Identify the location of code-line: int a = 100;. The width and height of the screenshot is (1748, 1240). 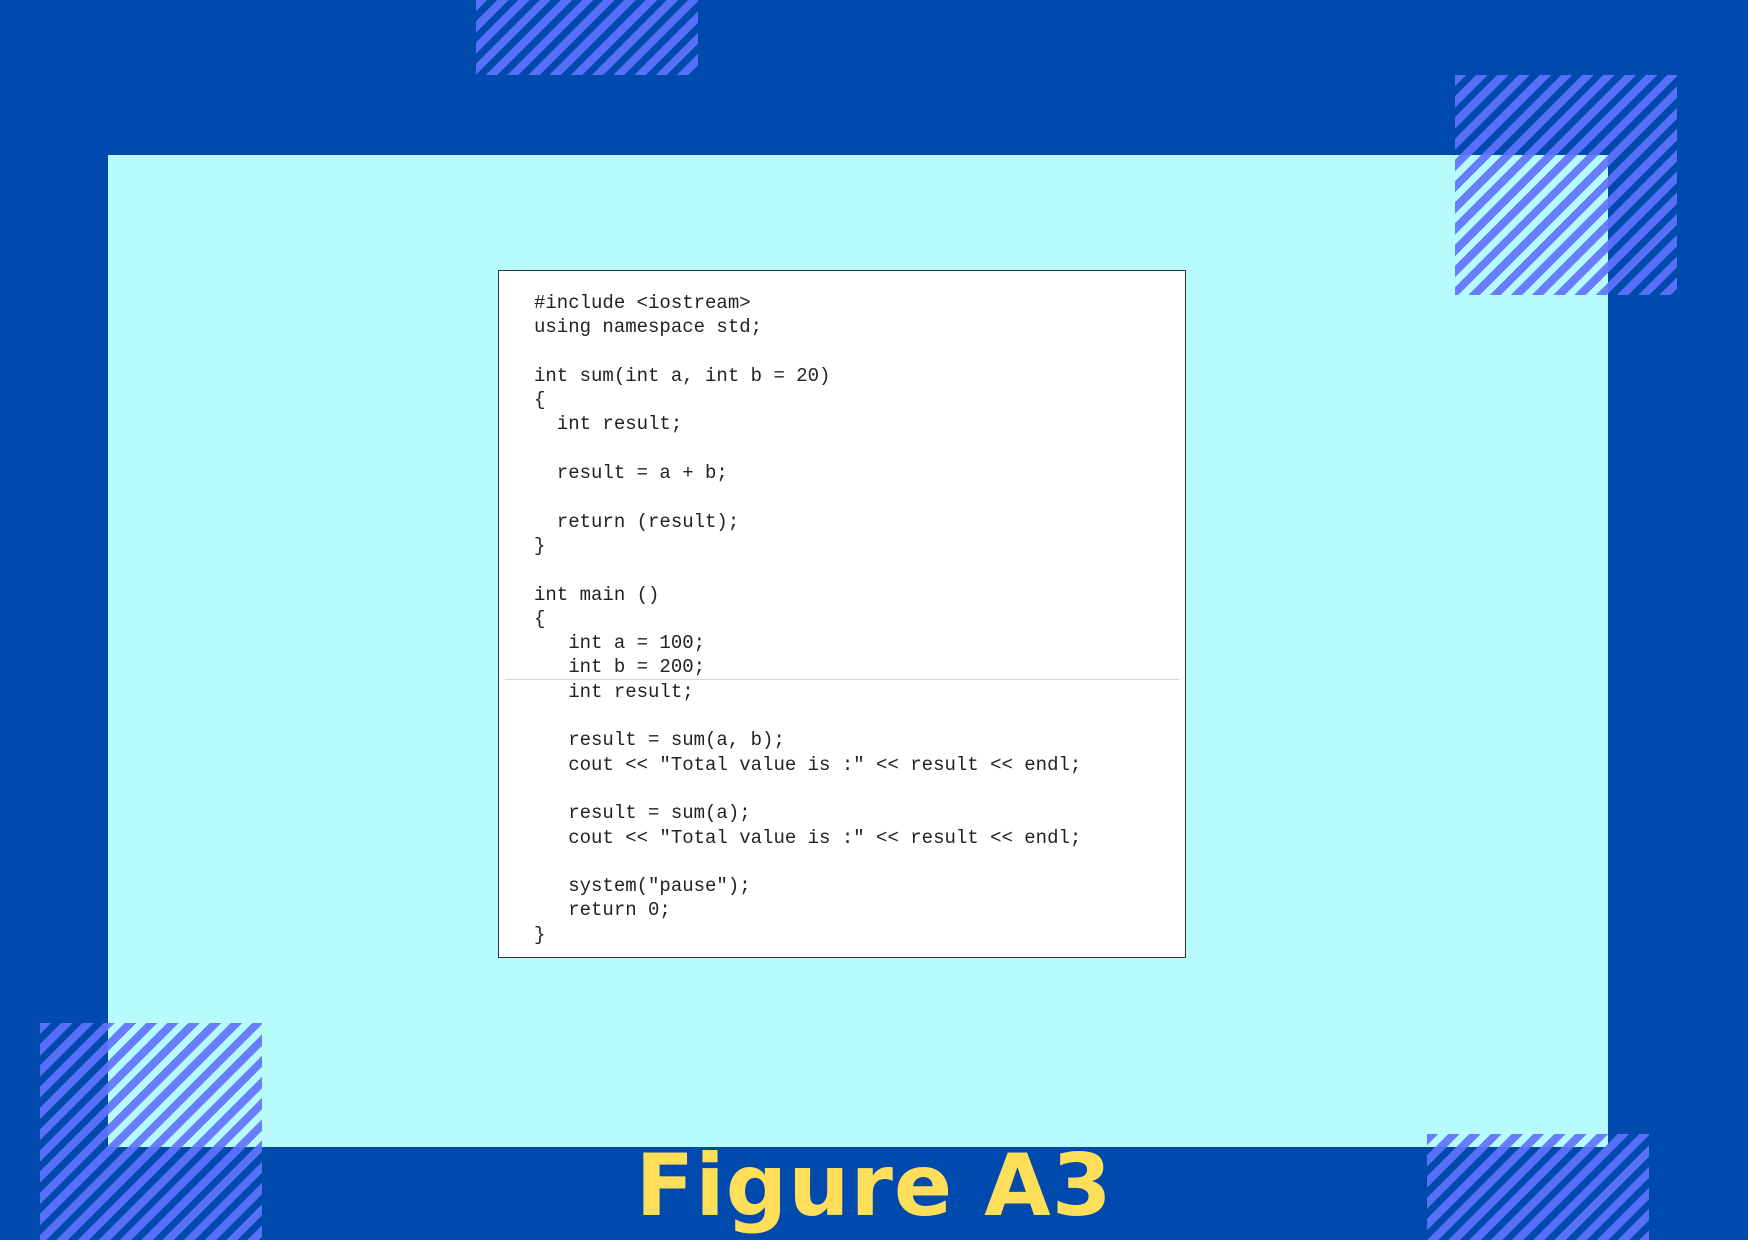
(620, 643).